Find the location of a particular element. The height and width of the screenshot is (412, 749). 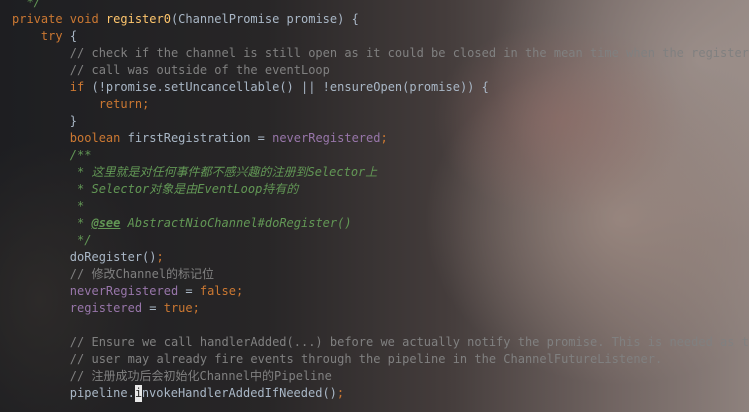

code-token: private is located at coordinates (41, 19).